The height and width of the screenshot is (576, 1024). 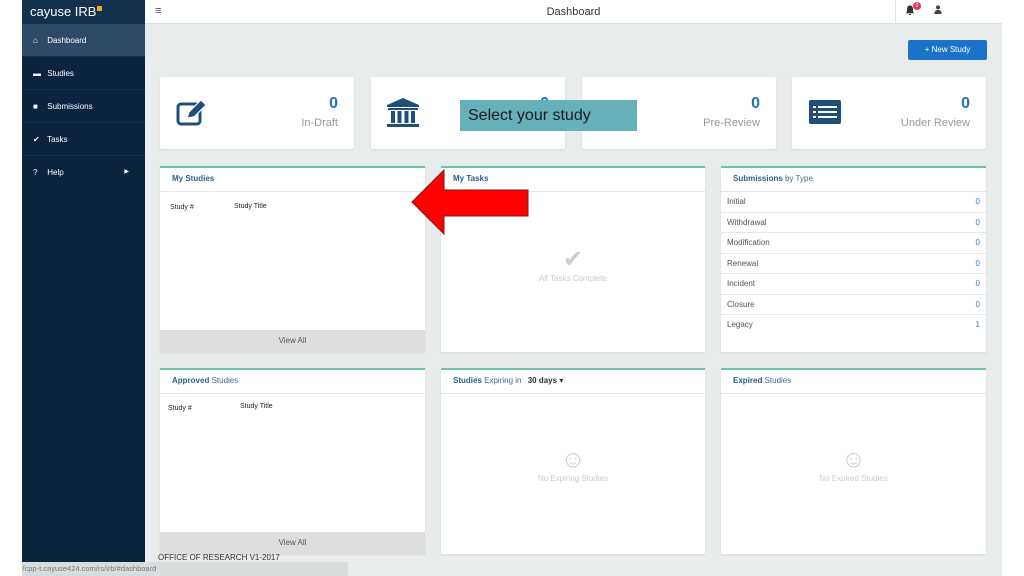 What do you see at coordinates (35, 172) in the screenshot?
I see `question-icon: ?` at bounding box center [35, 172].